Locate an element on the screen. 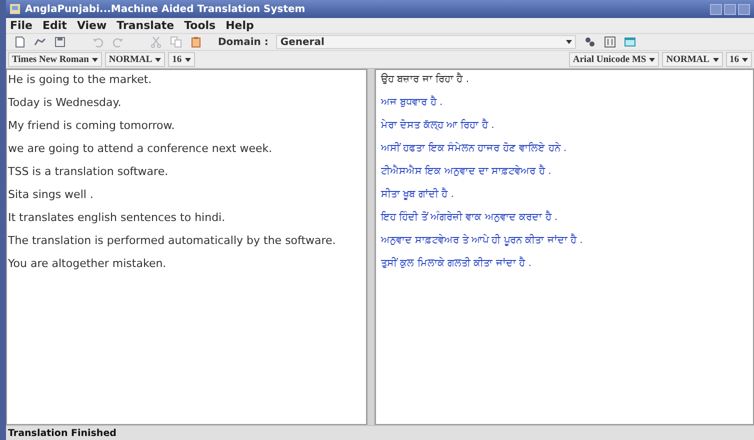 The height and width of the screenshot is (440, 754). window-title: AnglaPunjabi...Machine Aided Translation System is located at coordinates (165, 9).